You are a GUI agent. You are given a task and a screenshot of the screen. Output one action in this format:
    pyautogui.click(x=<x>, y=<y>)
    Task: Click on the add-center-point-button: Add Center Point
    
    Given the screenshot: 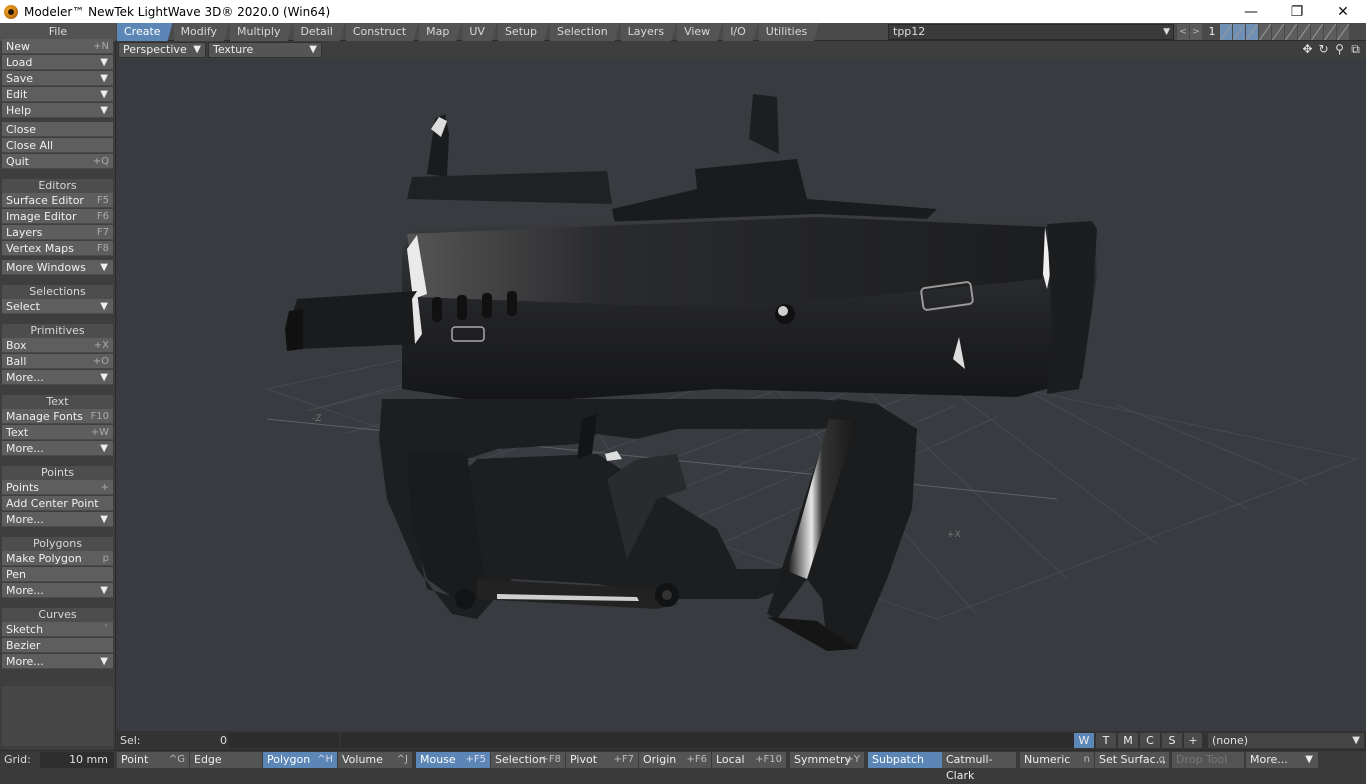 What is the action you would take?
    pyautogui.click(x=57, y=503)
    